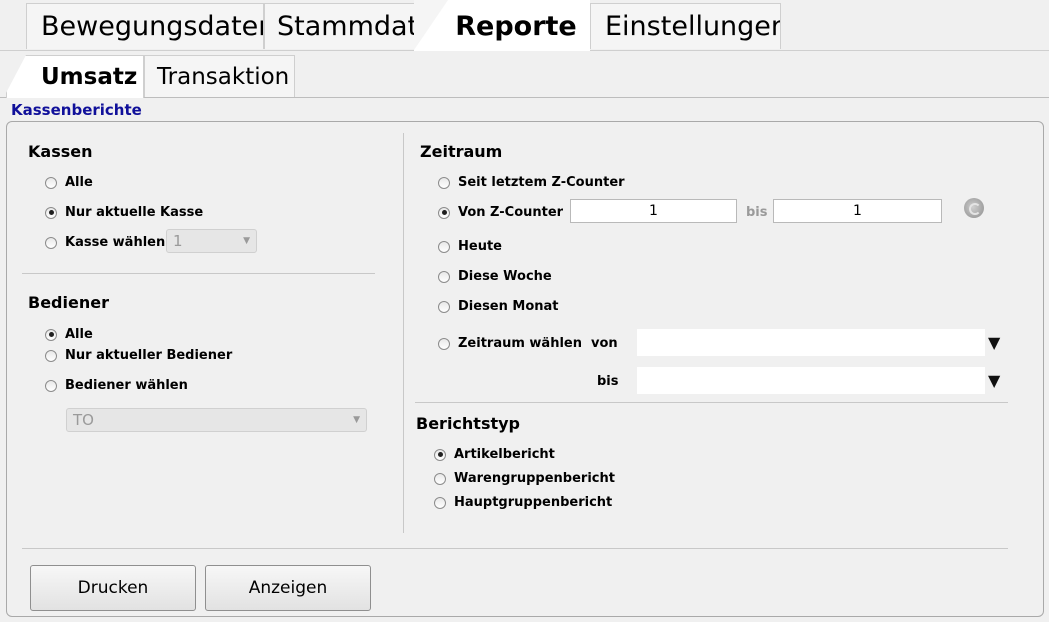  What do you see at coordinates (89, 77) in the screenshot?
I see `tab-umsatz-label: Umsatz` at bounding box center [89, 77].